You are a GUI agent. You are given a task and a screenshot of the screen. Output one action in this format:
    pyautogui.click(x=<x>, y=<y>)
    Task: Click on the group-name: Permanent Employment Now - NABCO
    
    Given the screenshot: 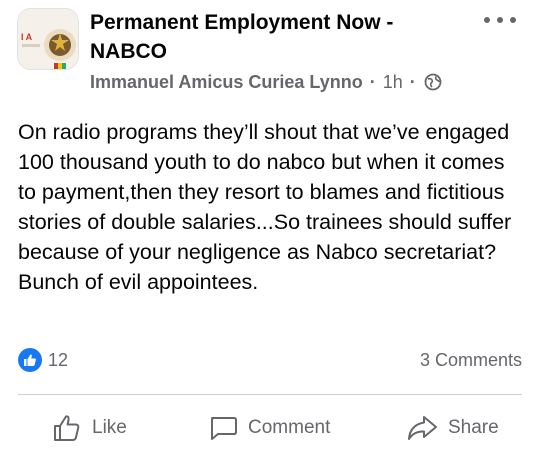 What is the action you would take?
    pyautogui.click(x=280, y=37)
    